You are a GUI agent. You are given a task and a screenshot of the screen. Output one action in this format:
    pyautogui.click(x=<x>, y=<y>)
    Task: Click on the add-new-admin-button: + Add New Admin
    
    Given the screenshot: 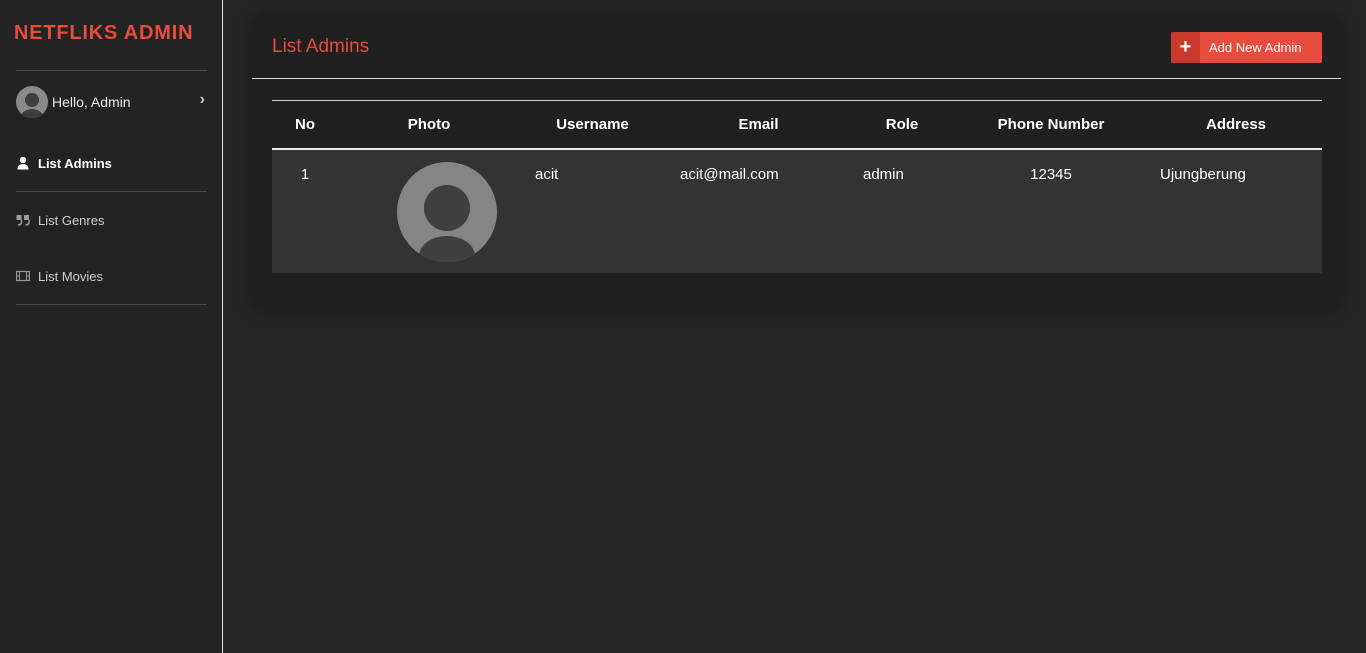 What is the action you would take?
    pyautogui.click(x=1246, y=47)
    